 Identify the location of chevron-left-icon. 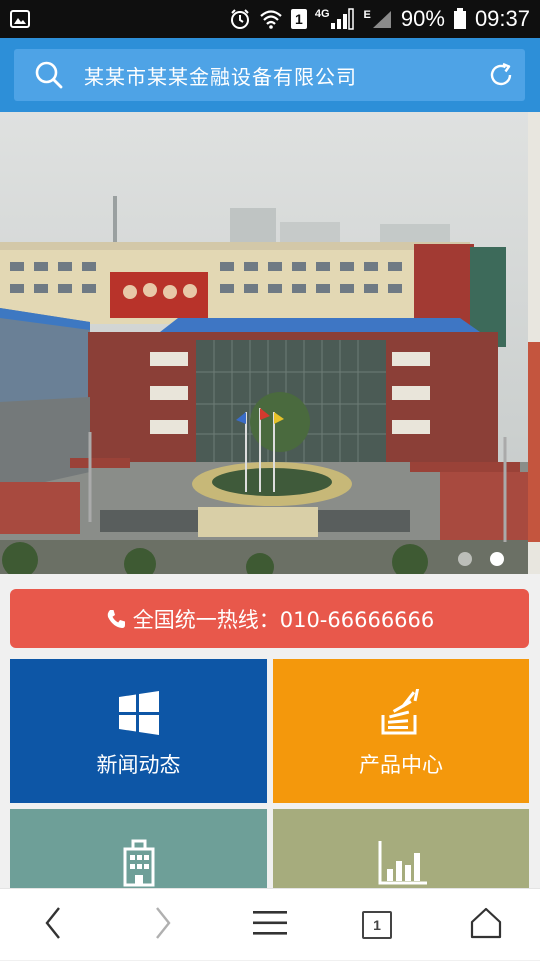
(53, 925).